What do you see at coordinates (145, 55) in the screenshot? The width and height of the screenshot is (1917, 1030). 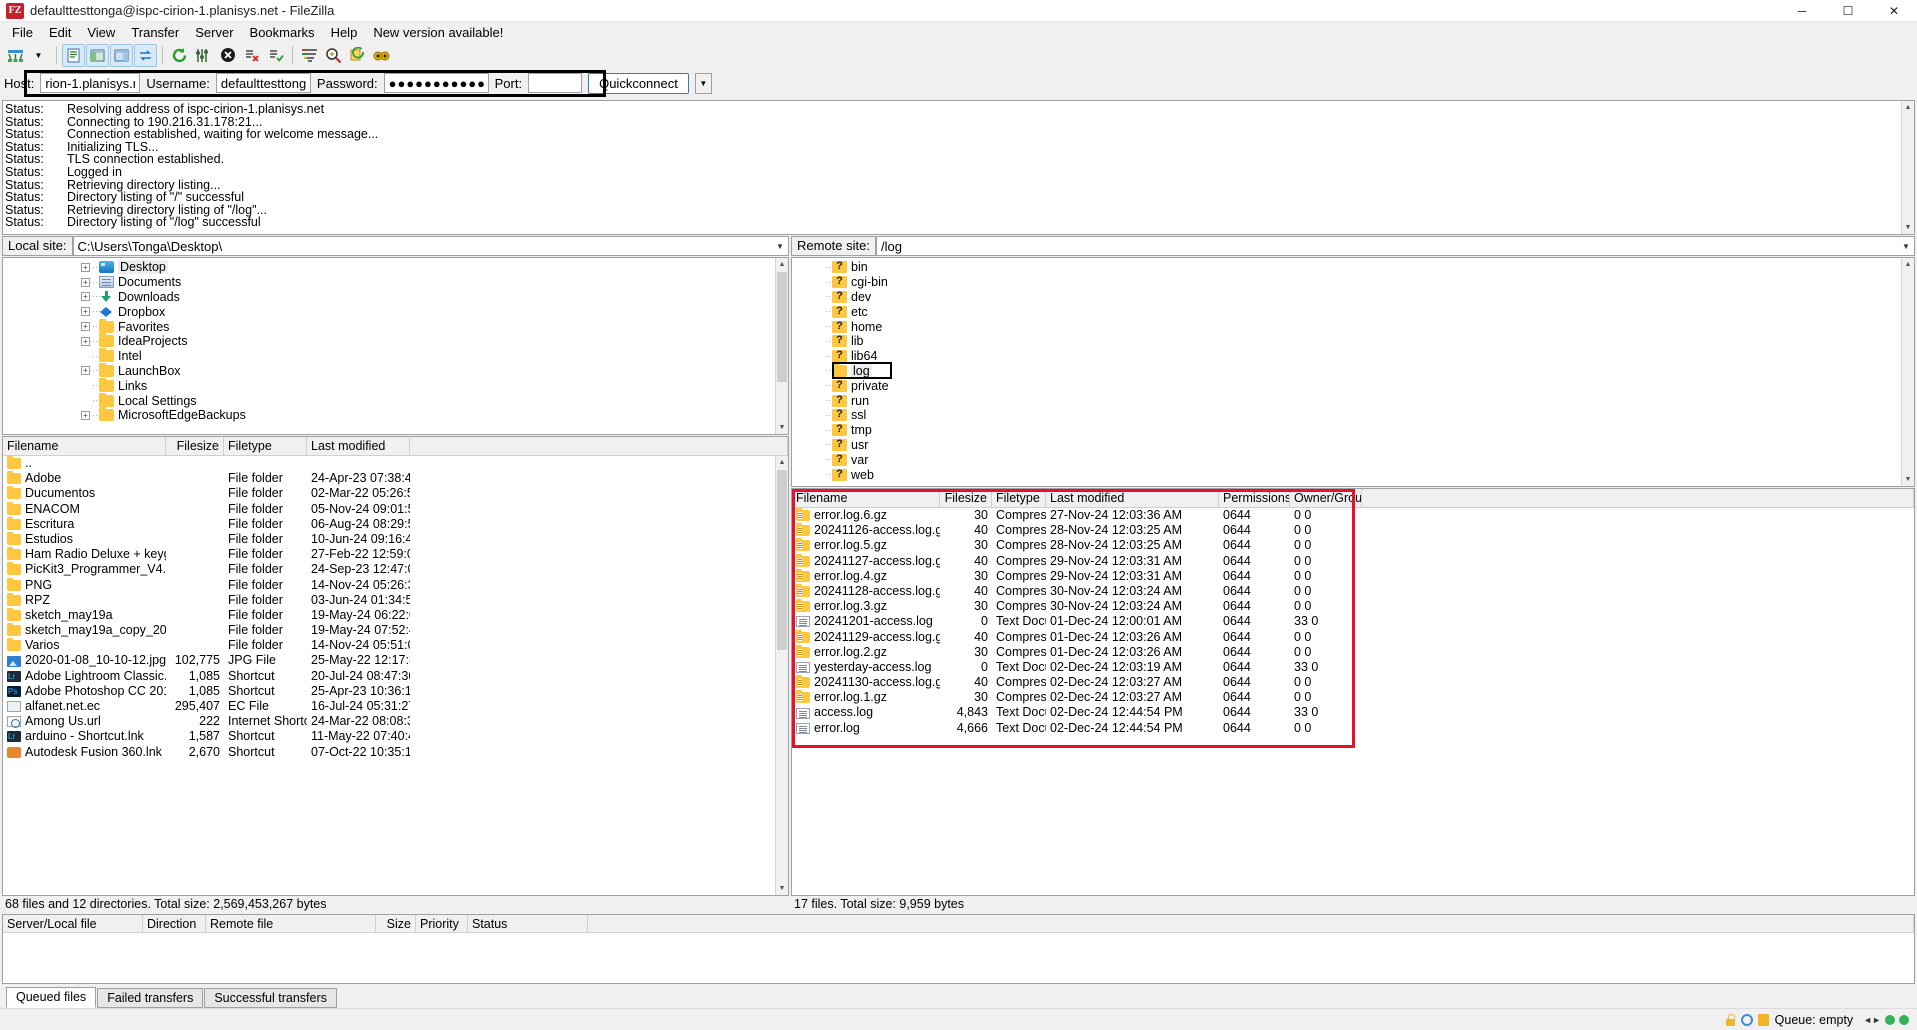 I see `toggle-transfer-queue-icon` at bounding box center [145, 55].